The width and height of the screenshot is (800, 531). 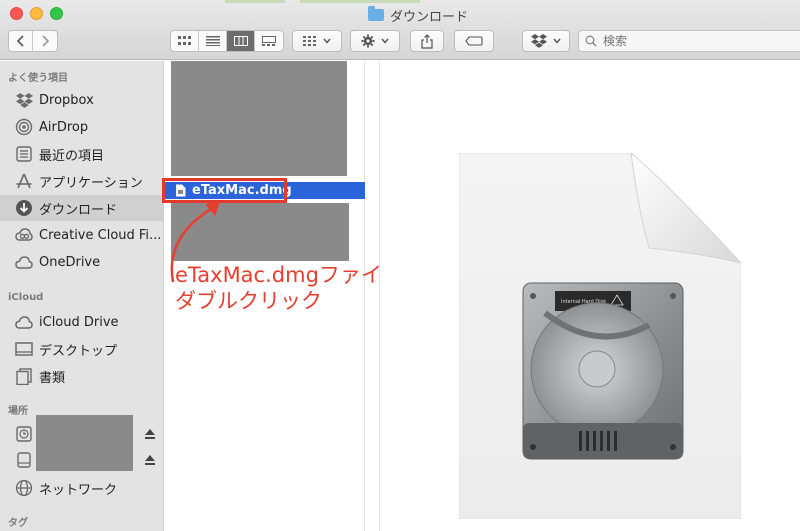 What do you see at coordinates (693, 41) in the screenshot?
I see `search-input` at bounding box center [693, 41].